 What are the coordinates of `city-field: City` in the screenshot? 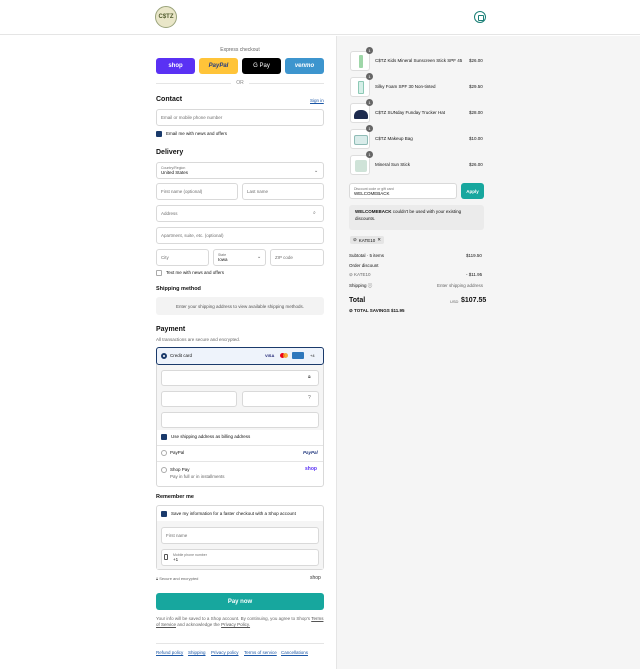 It's located at (182, 257).